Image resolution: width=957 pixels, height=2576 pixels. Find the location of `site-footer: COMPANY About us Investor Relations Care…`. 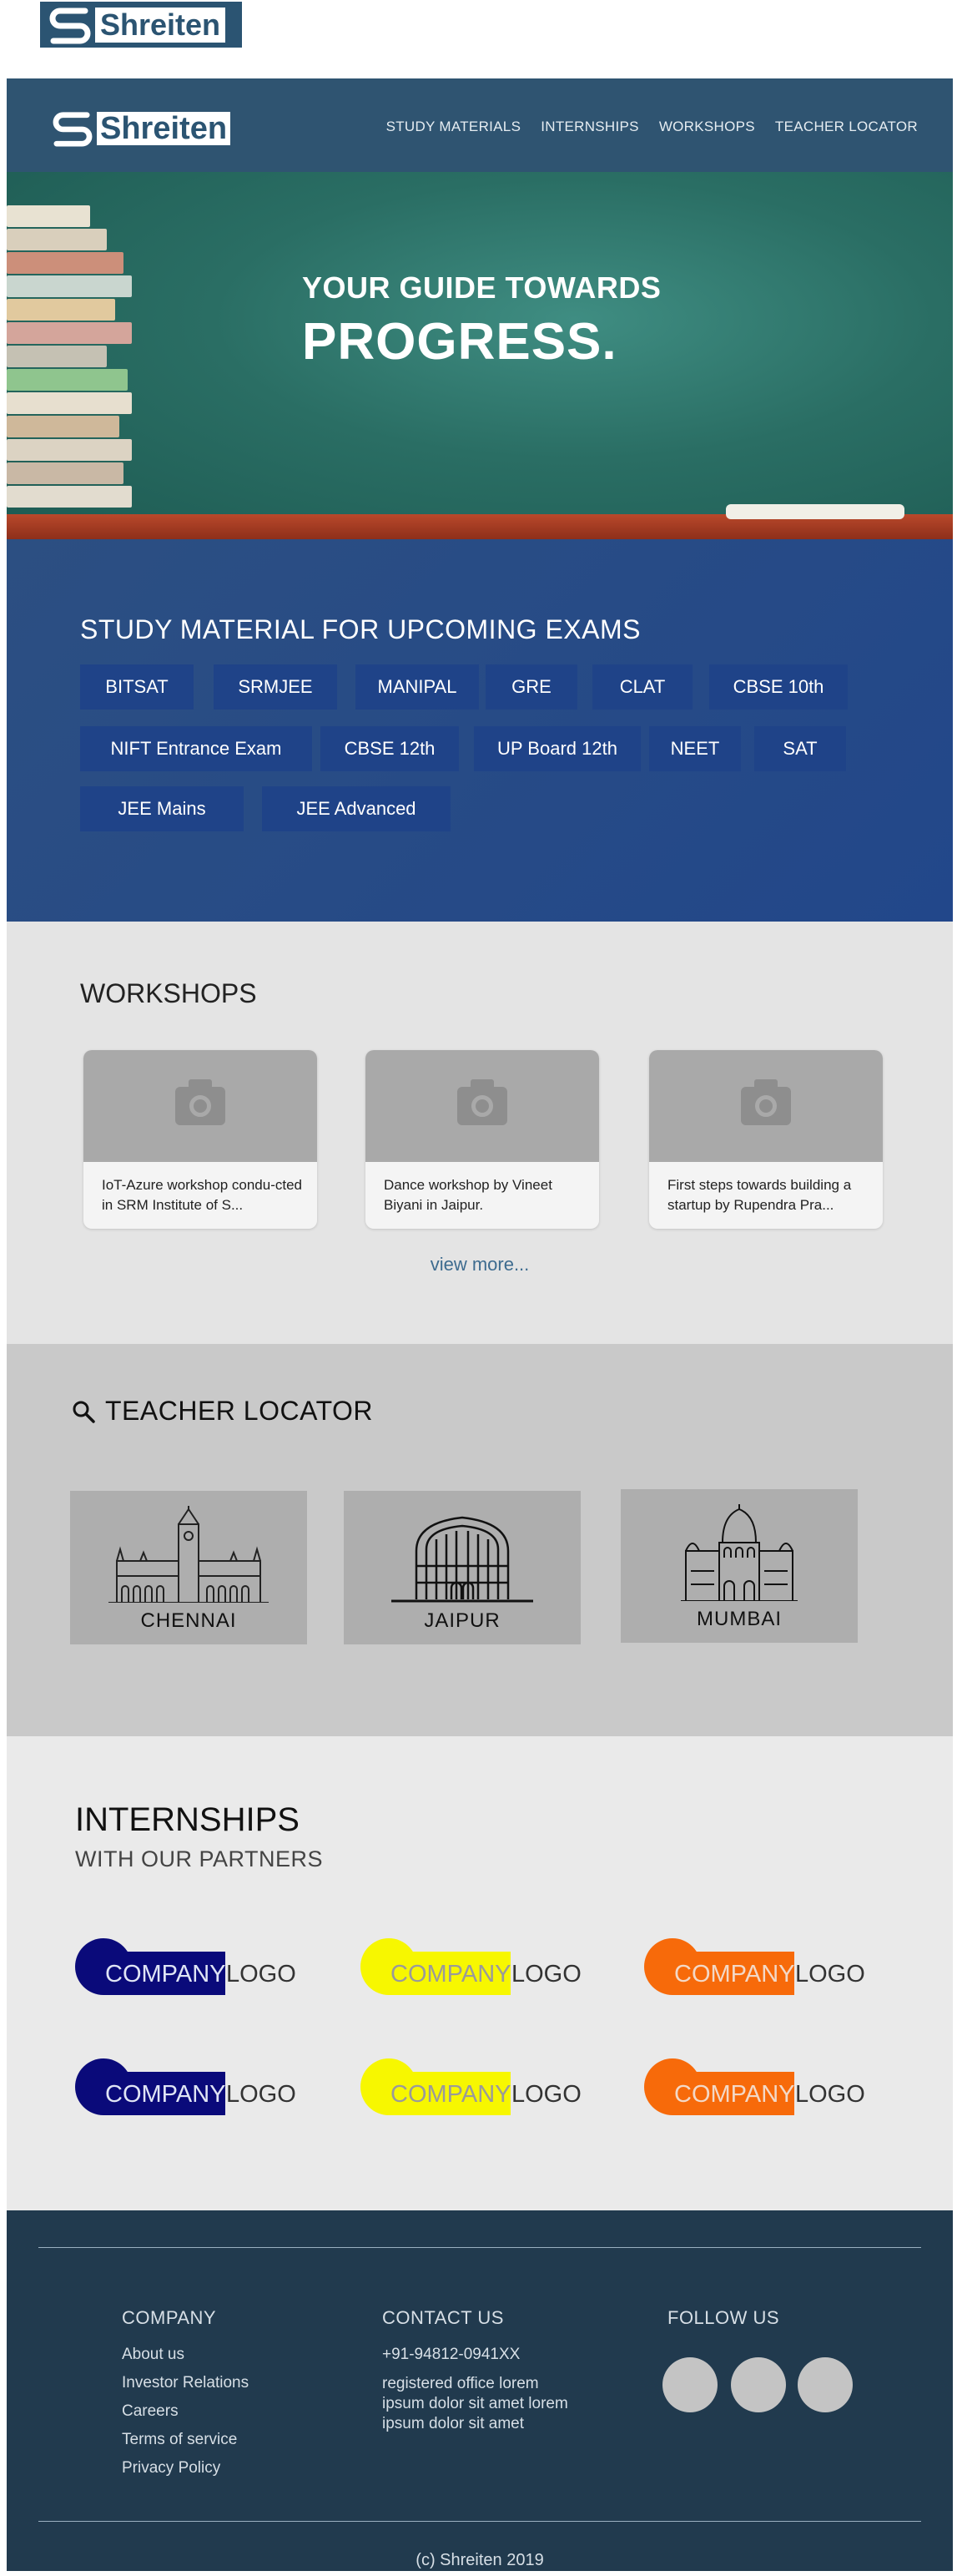

site-footer: COMPANY About us Investor Relations Care… is located at coordinates (480, 2390).